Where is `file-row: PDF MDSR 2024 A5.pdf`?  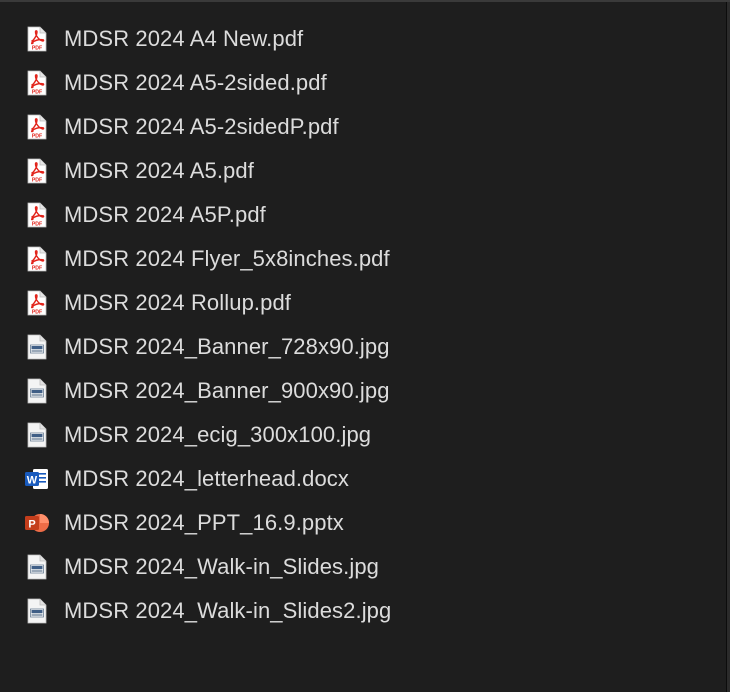
file-row: PDF MDSR 2024 A5.pdf is located at coordinates (362, 171).